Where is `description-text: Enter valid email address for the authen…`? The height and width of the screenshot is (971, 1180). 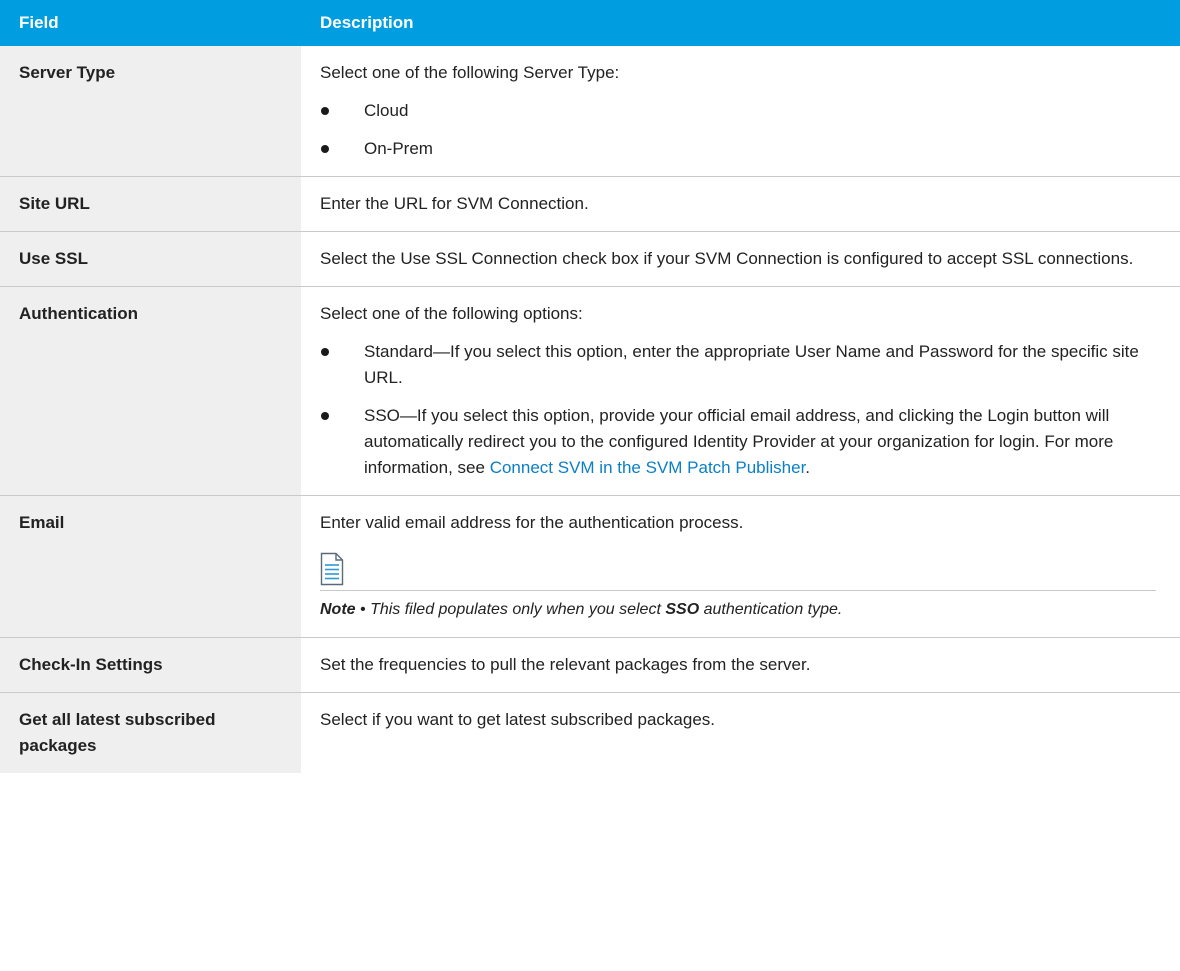 description-text: Enter valid email address for the authen… is located at coordinates (532, 522).